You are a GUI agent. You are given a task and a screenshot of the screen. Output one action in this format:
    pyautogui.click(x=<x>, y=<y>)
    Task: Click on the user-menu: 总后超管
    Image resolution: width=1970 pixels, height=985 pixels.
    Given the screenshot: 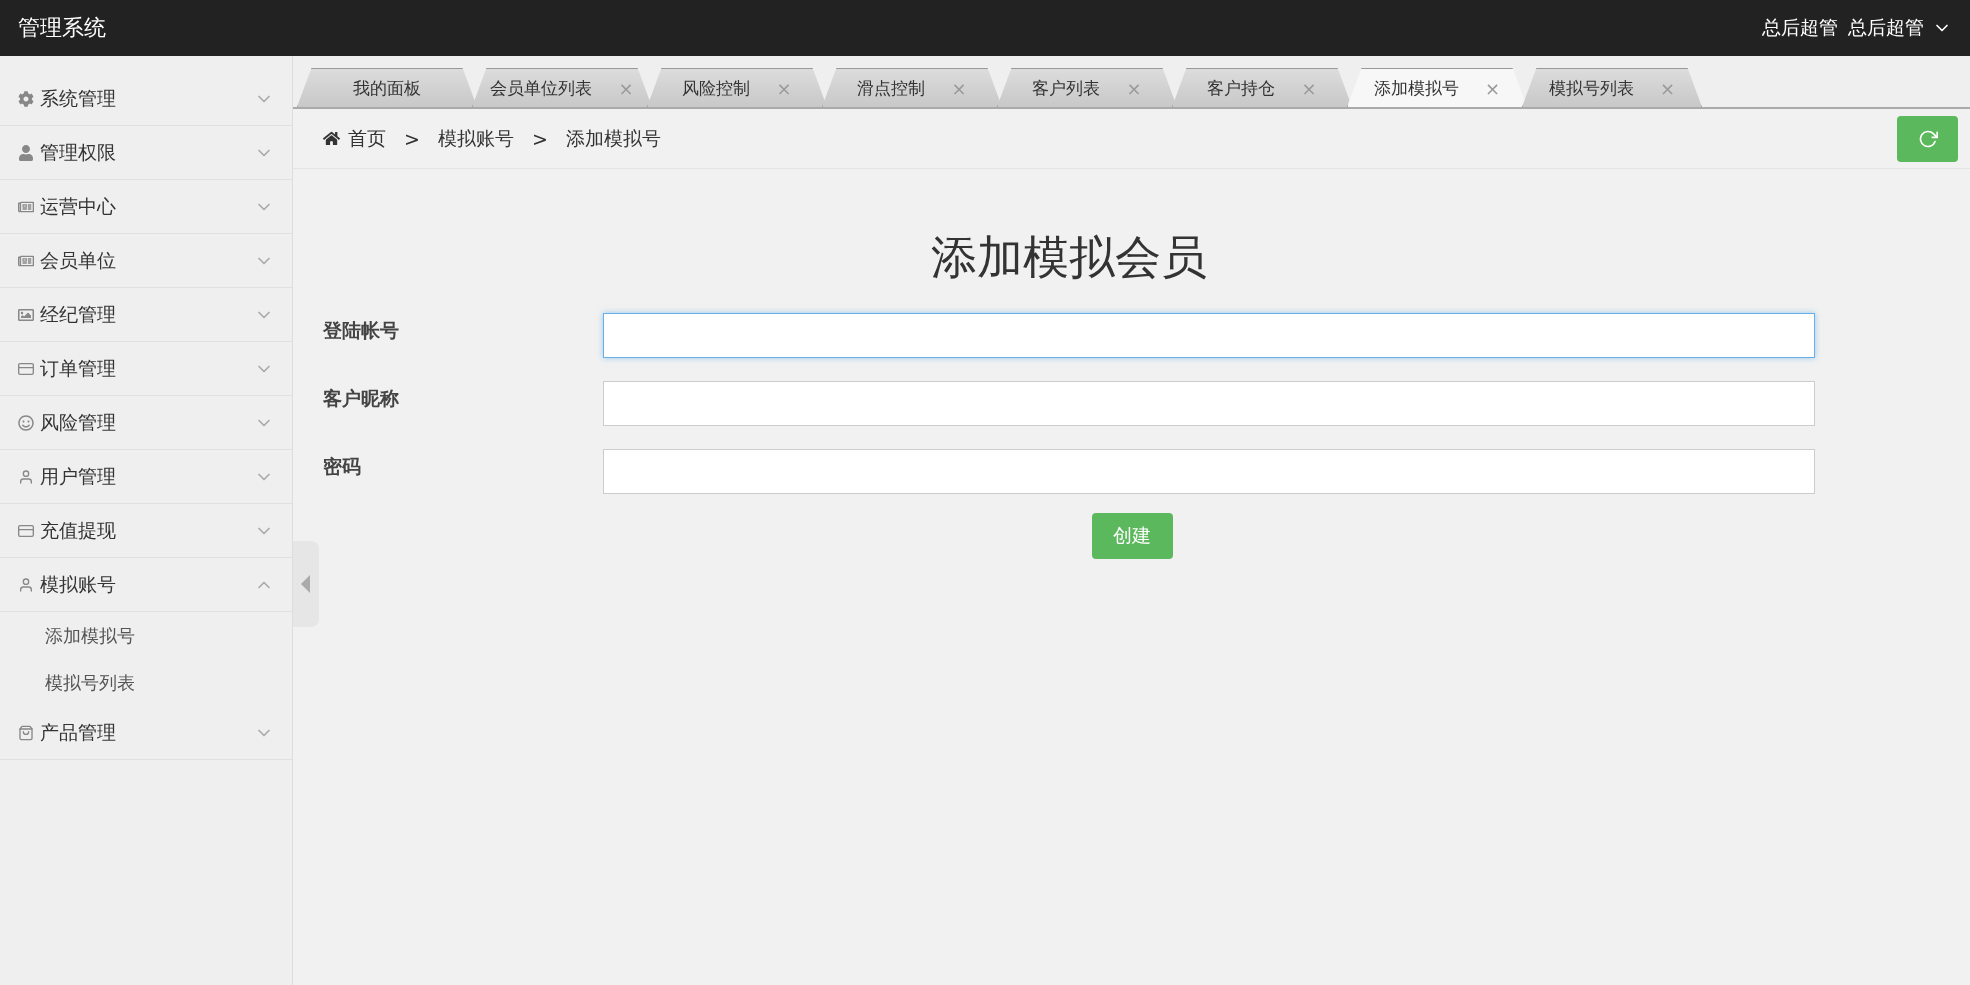 What is the action you would take?
    pyautogui.click(x=1900, y=28)
    